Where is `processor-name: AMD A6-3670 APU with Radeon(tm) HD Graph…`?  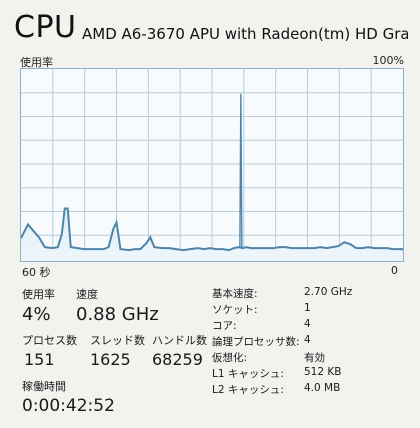
processor-name: AMD A6-3670 APU with Radeon(tm) HD Graph… is located at coordinates (245, 34).